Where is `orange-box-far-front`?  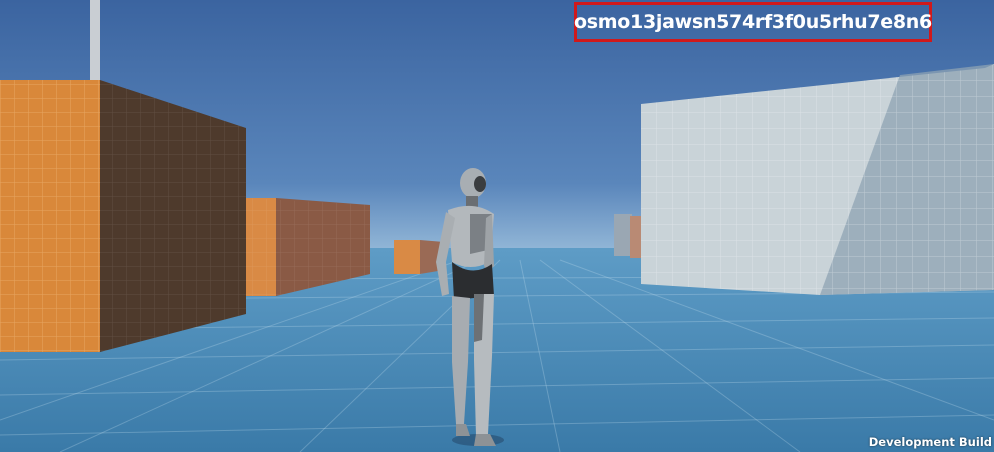
orange-box-far-front is located at coordinates (407, 257).